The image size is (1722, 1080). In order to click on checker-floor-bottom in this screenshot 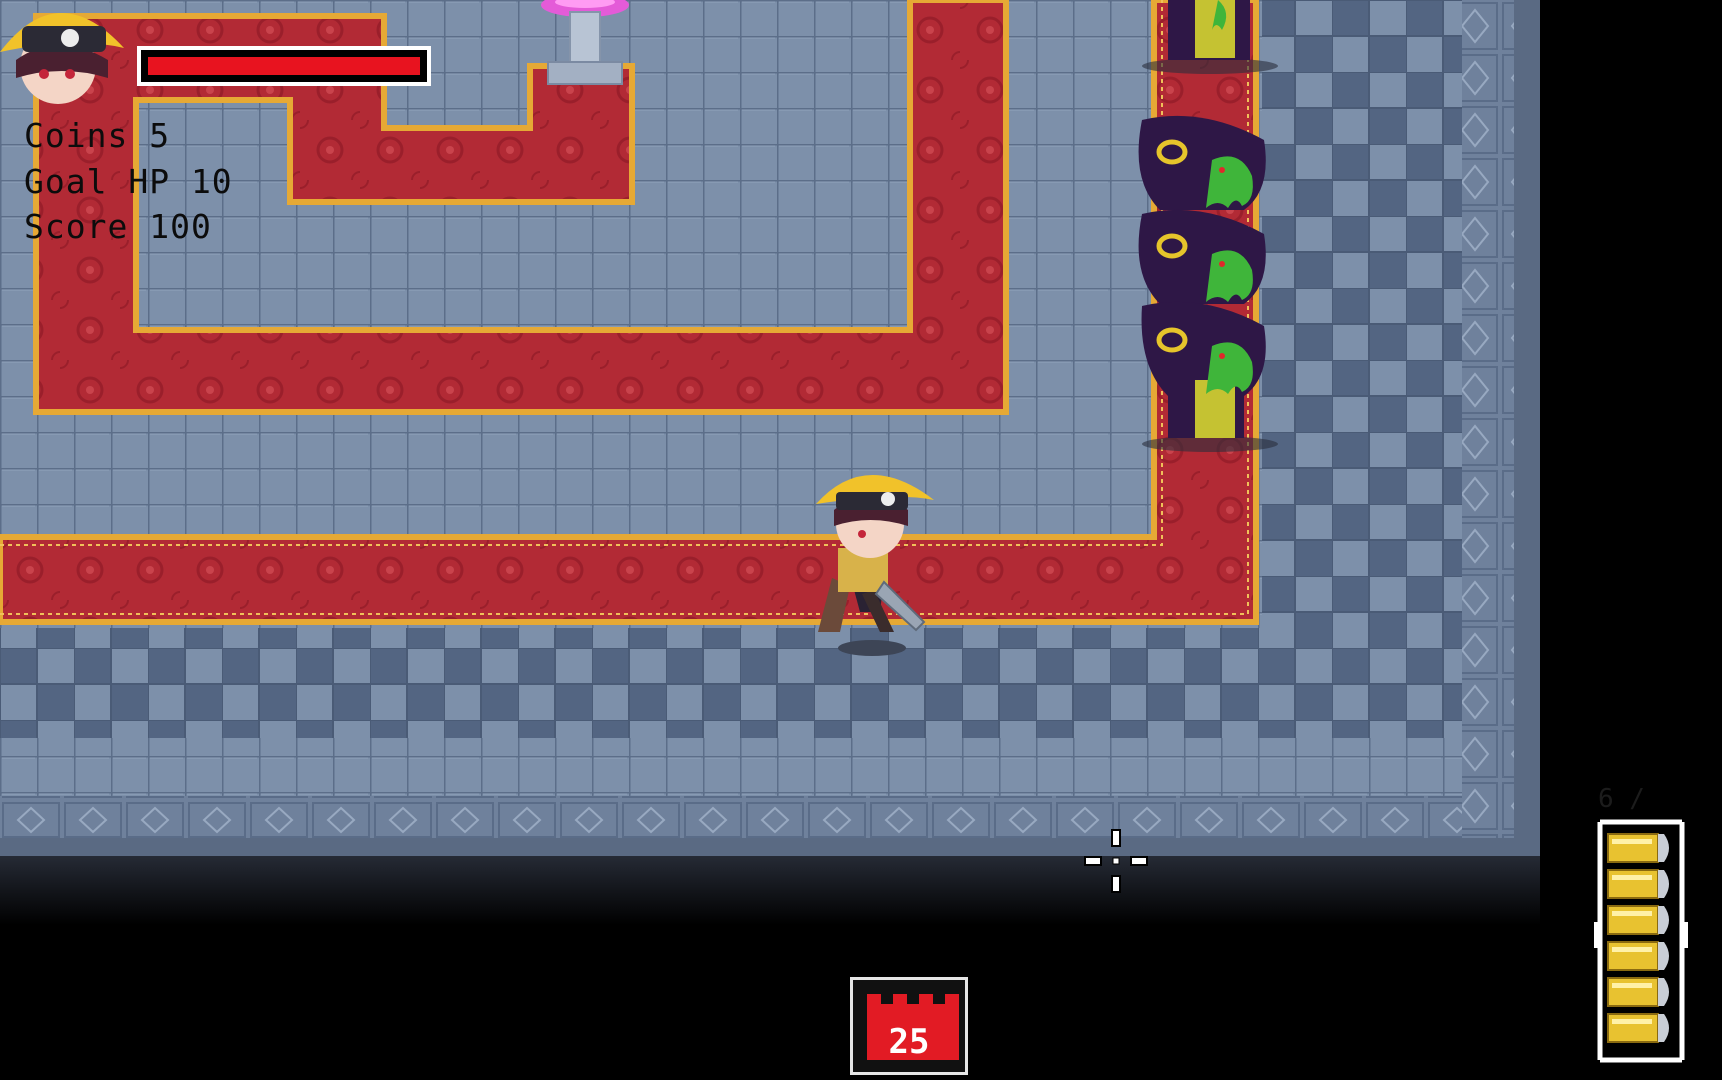, I will do `click(731, 683)`.